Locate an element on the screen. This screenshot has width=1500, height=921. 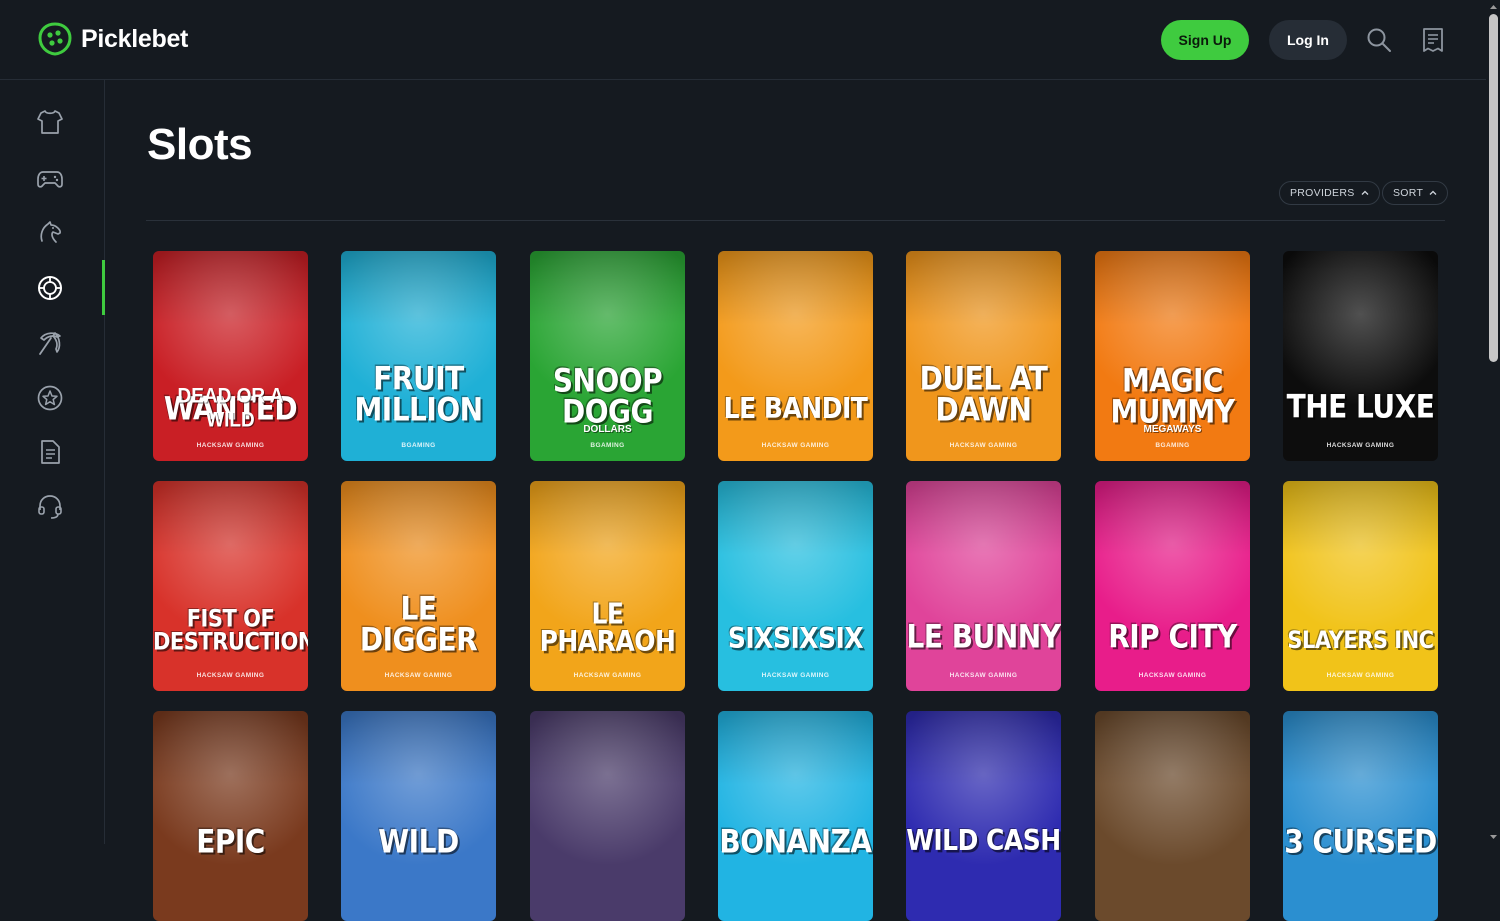
game-card: FRUIT MILLION BGAMING is located at coordinates (418, 356).